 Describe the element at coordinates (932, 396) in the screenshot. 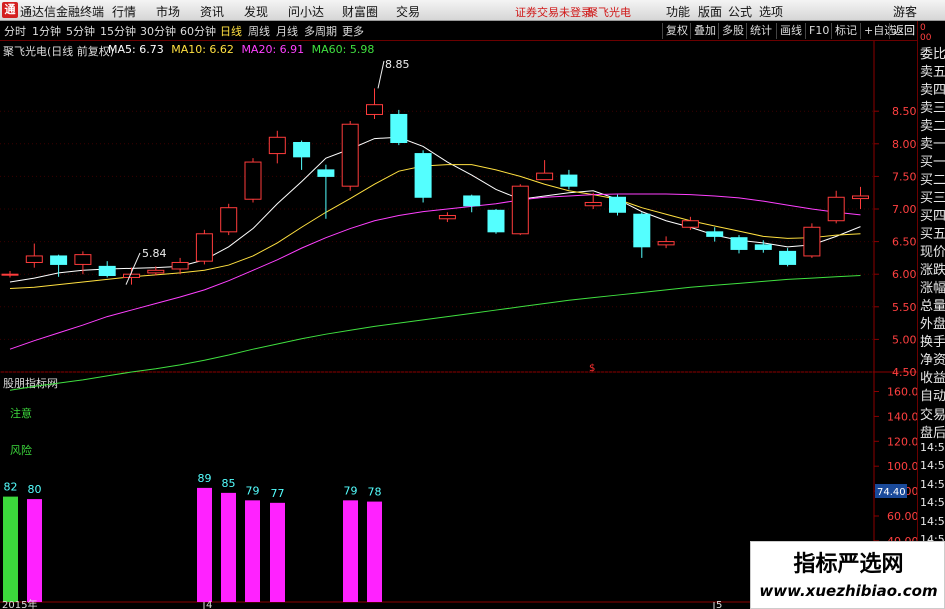

I see `trade-time-label: 自动` at that location.